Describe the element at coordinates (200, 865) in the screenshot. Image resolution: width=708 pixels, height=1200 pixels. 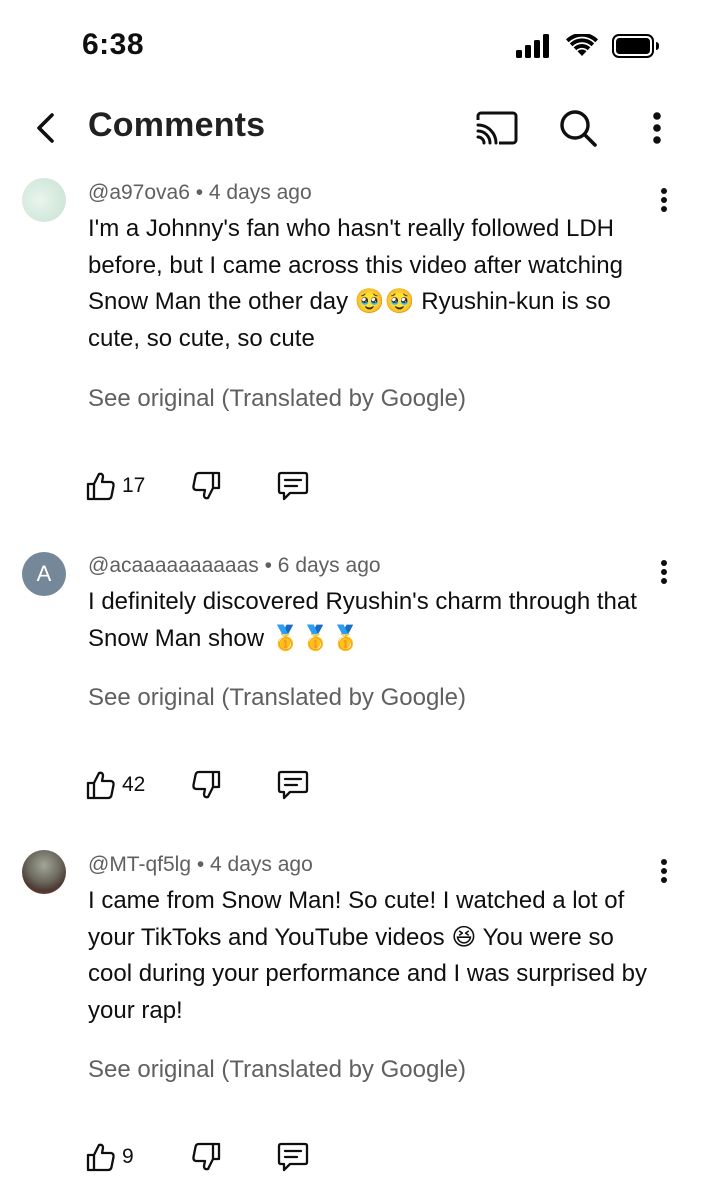
I see `comment-meta: @MT-qf5lg • 4 days ago` at that location.